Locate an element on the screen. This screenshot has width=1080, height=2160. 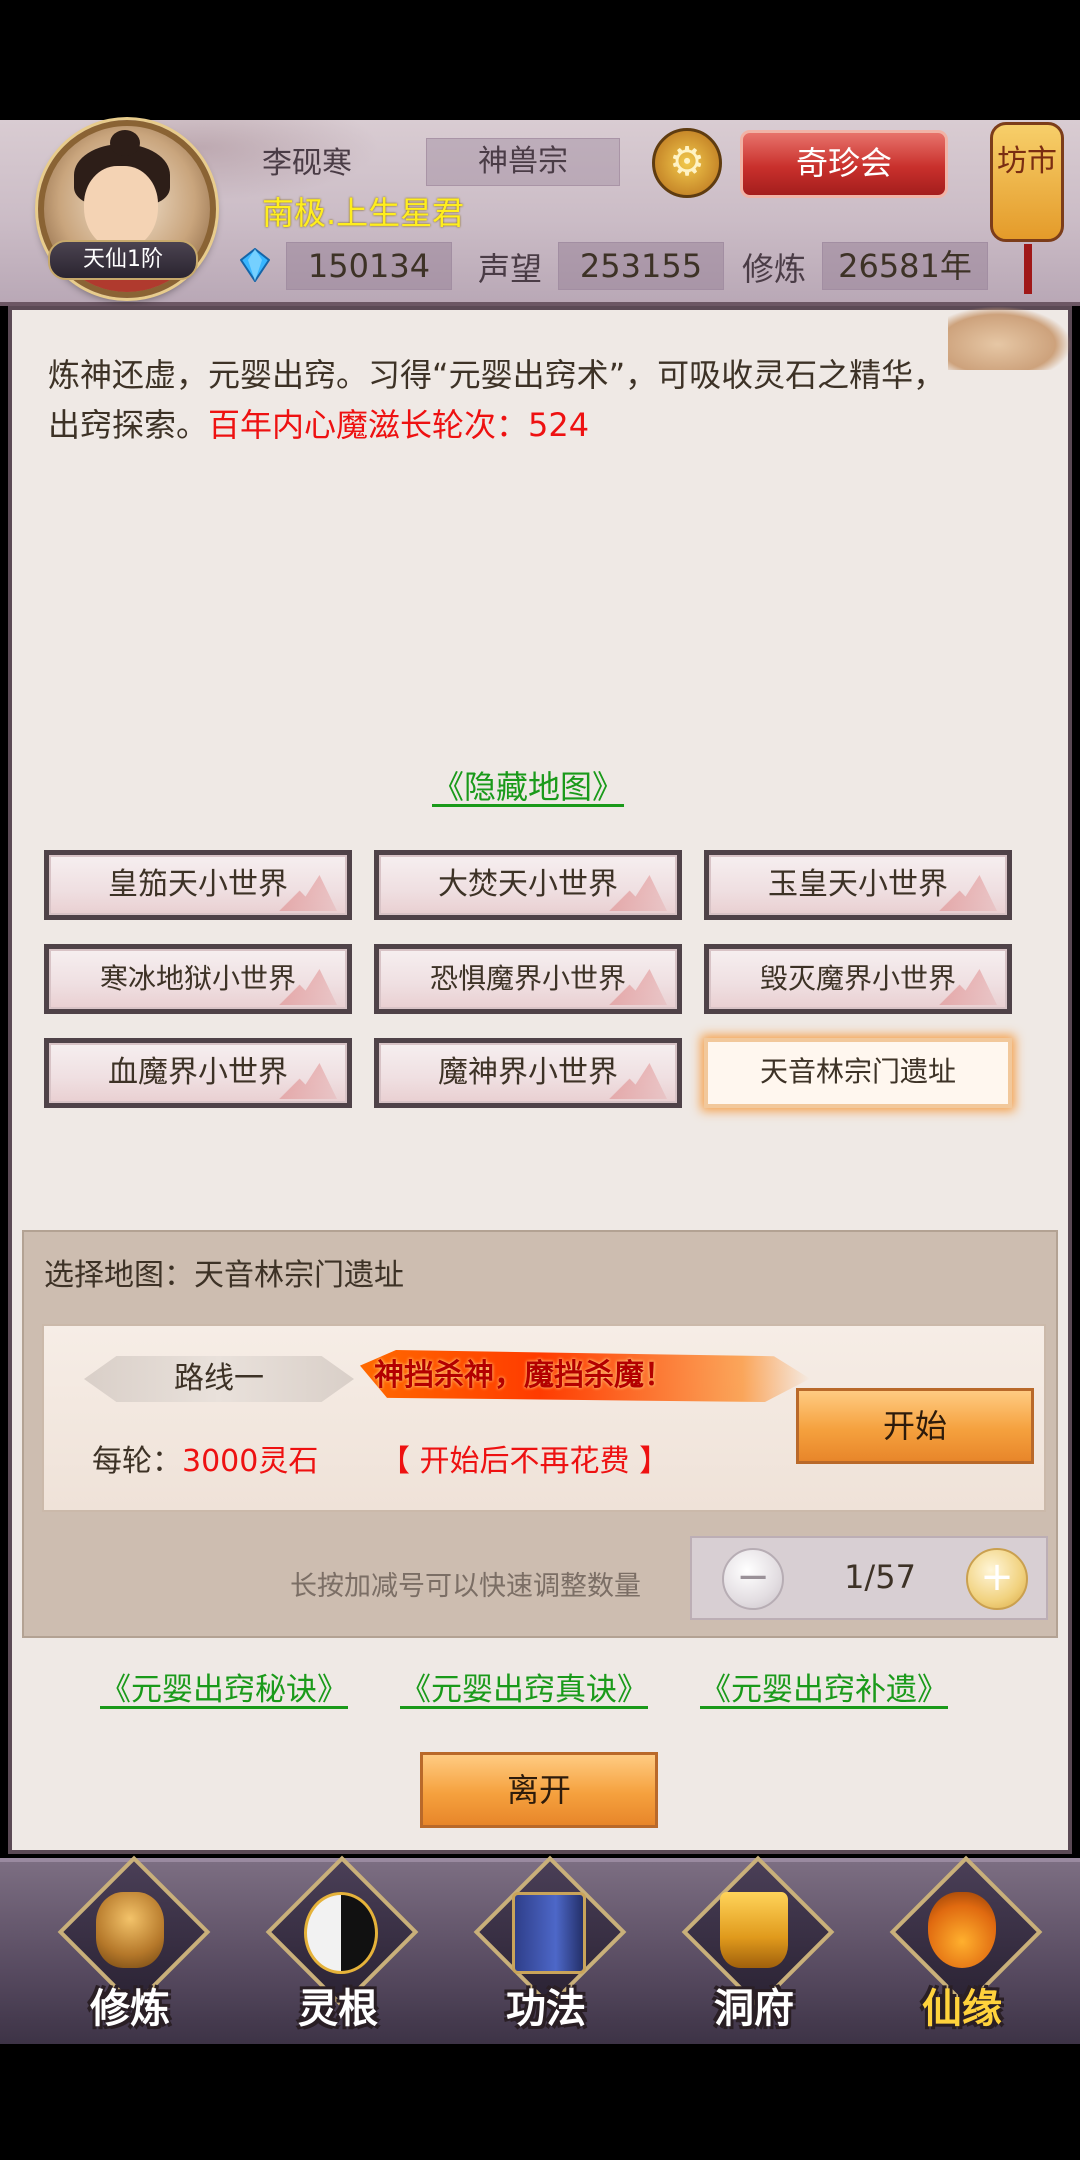
book-icon is located at coordinates (549, 1933).